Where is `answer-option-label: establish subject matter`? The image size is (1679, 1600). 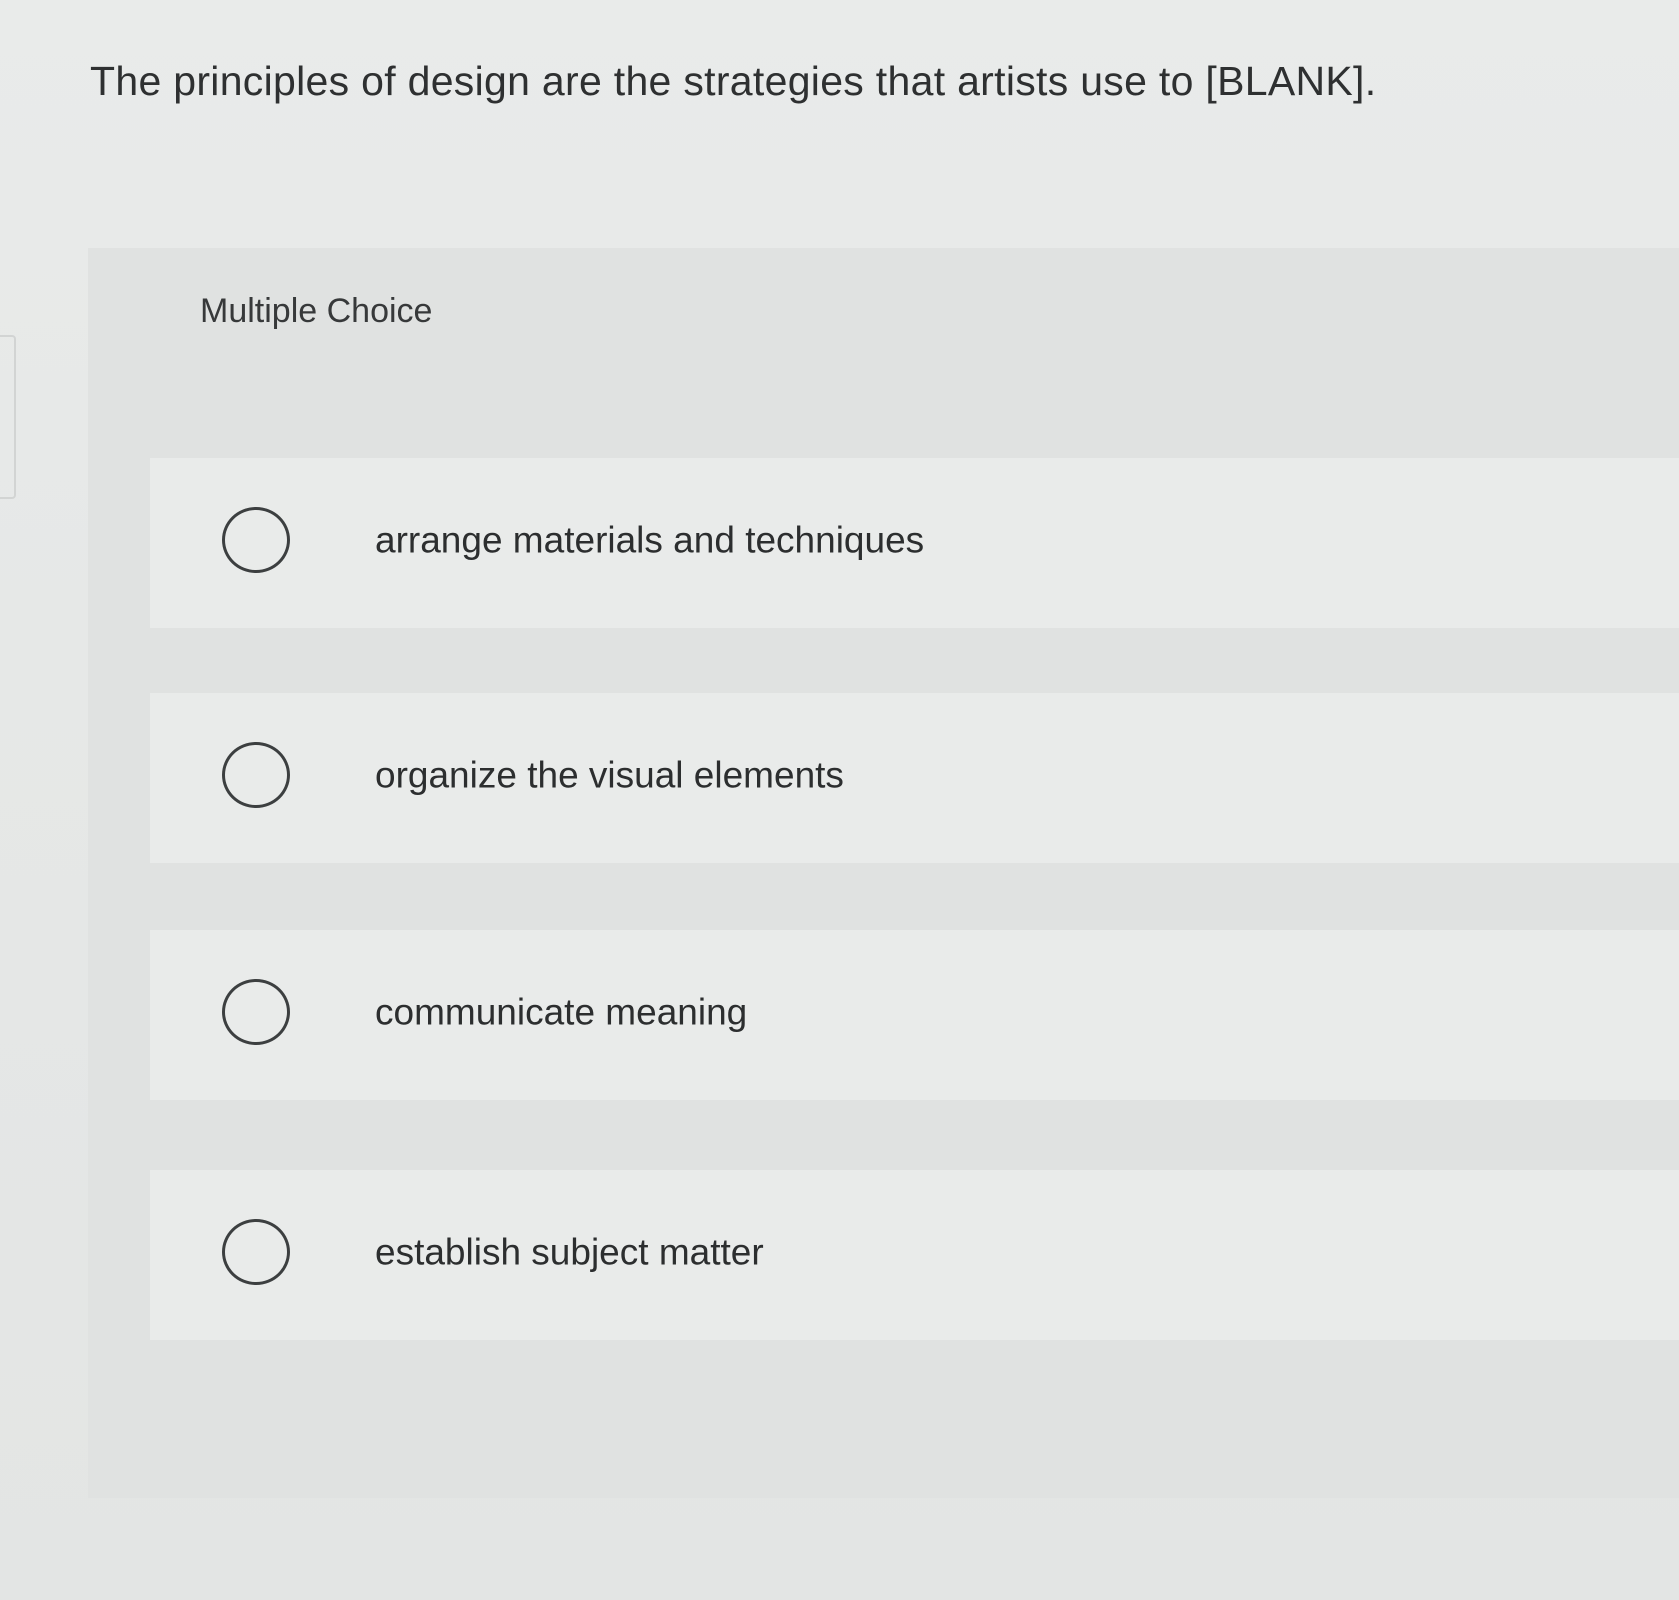
answer-option-label: establish subject matter is located at coordinates (569, 1252).